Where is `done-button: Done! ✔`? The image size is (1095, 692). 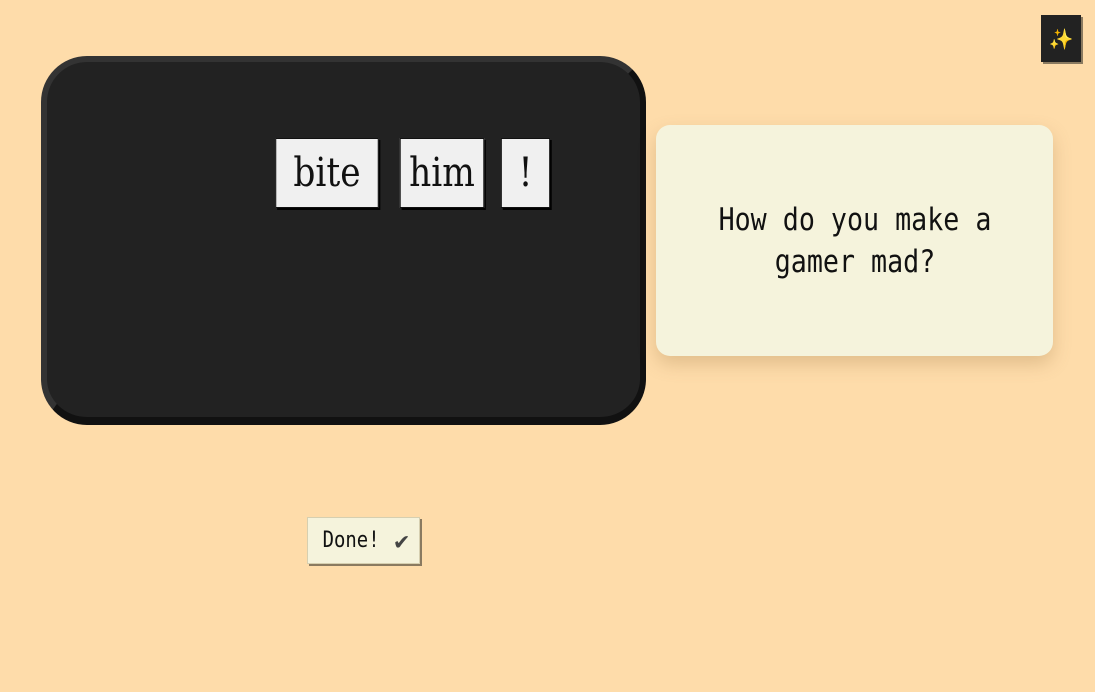
done-button: Done! ✔ is located at coordinates (363, 540).